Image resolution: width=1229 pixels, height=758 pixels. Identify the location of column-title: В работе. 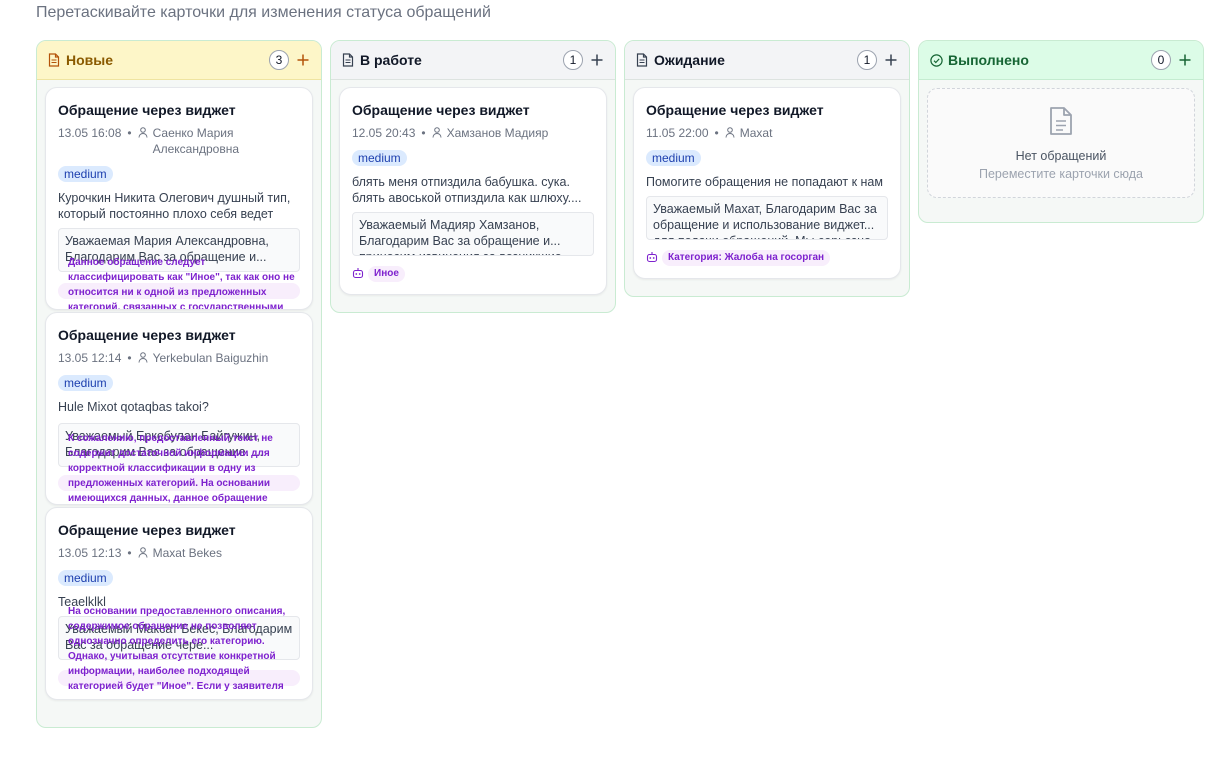
(391, 60).